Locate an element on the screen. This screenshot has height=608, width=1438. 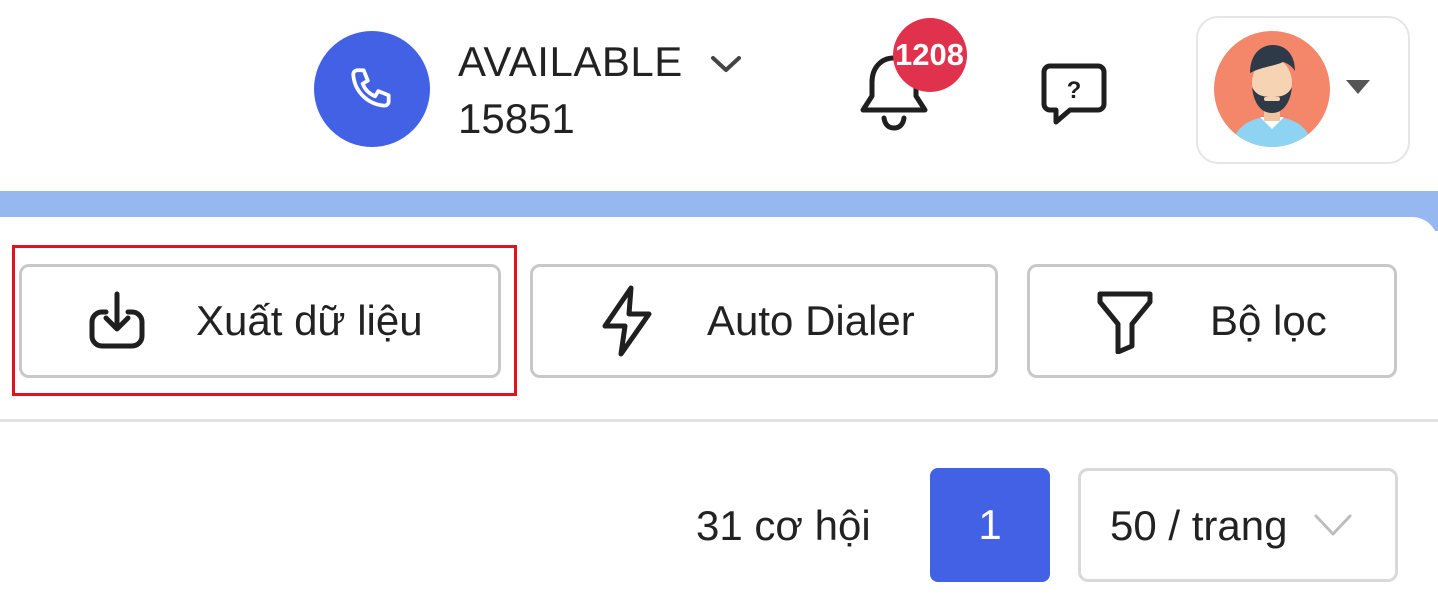
highlight-box is located at coordinates (264, 320).